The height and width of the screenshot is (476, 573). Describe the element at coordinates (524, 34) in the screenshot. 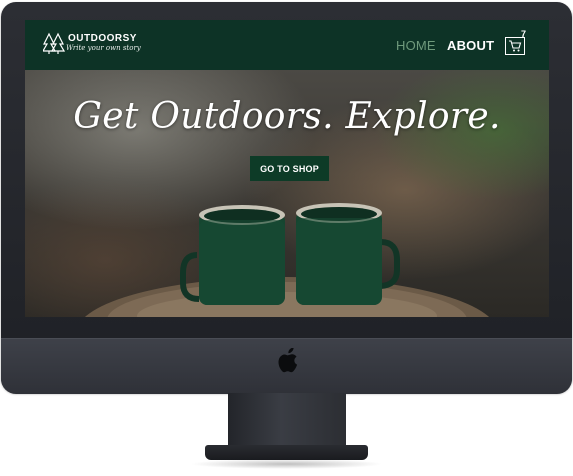

I see `cart-count-badge: 7` at that location.